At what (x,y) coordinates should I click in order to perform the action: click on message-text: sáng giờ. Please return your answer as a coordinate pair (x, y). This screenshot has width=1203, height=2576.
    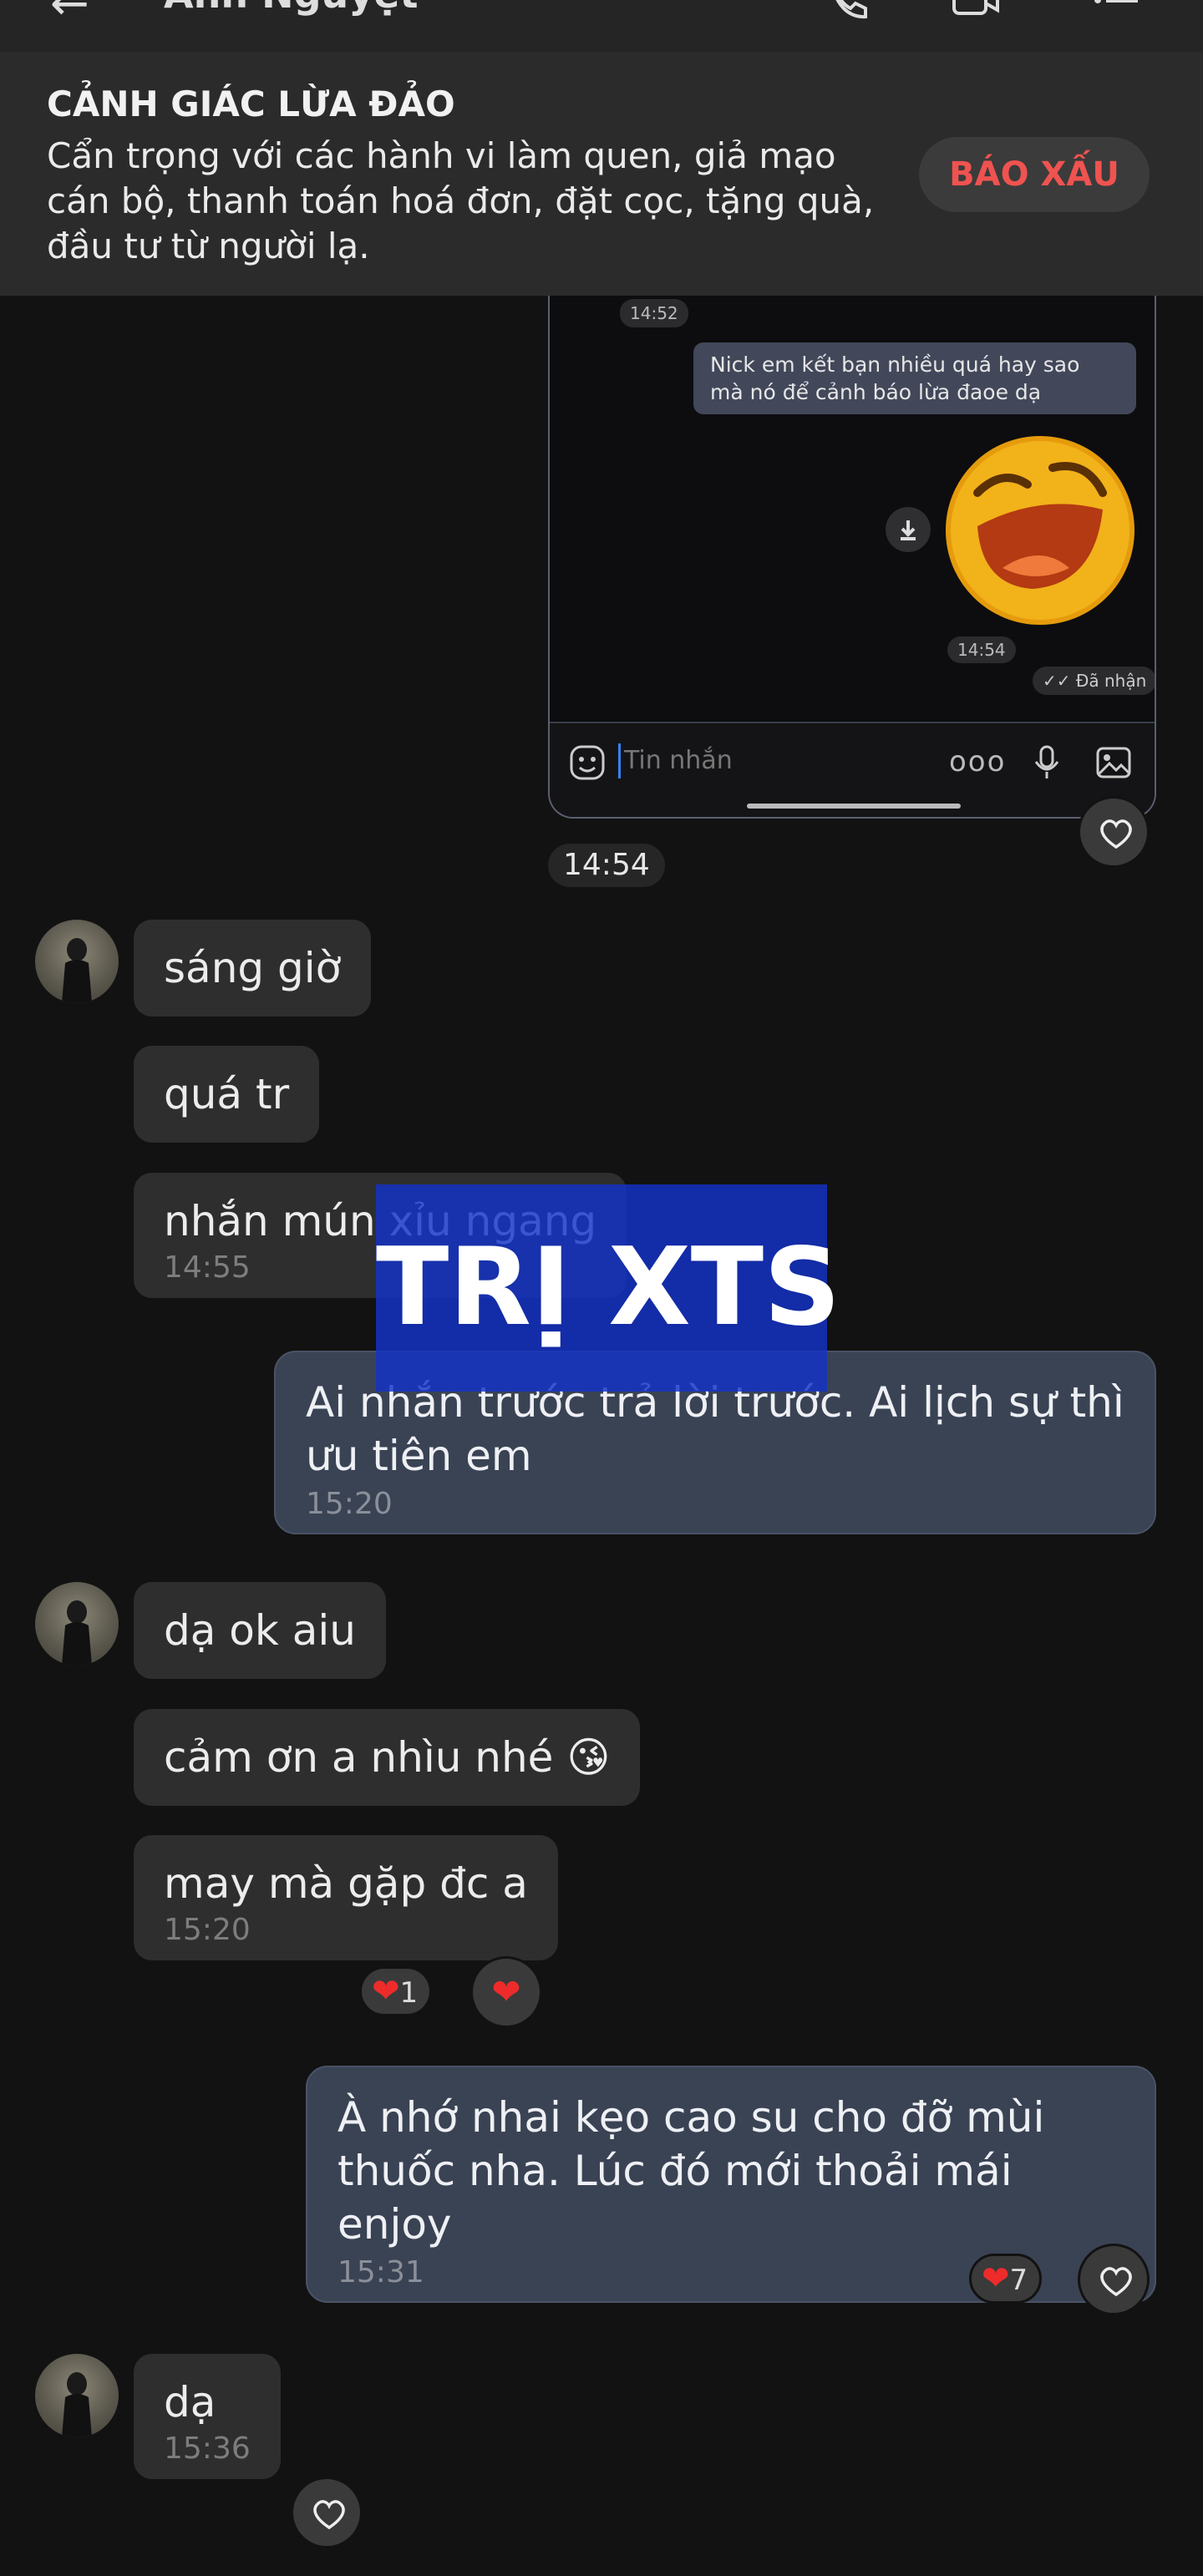
    Looking at the image, I should click on (253, 968).